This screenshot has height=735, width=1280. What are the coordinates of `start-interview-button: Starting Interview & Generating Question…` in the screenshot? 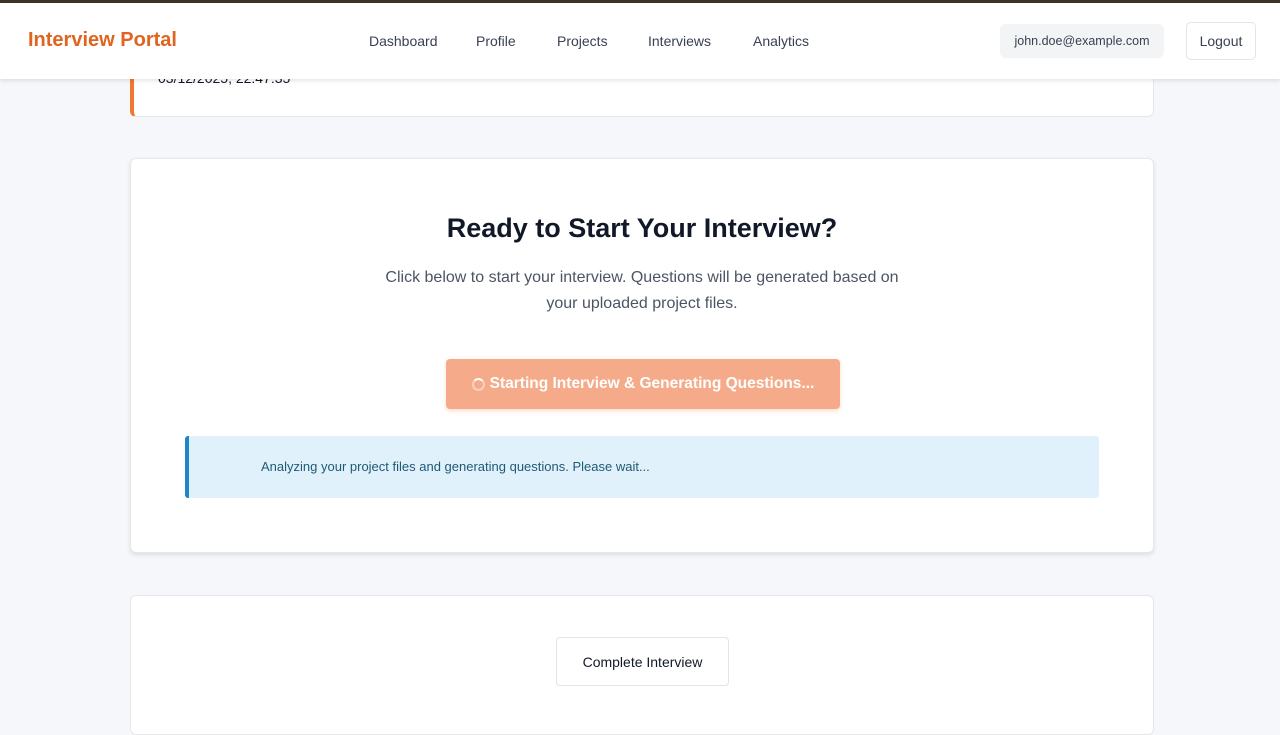 It's located at (643, 384).